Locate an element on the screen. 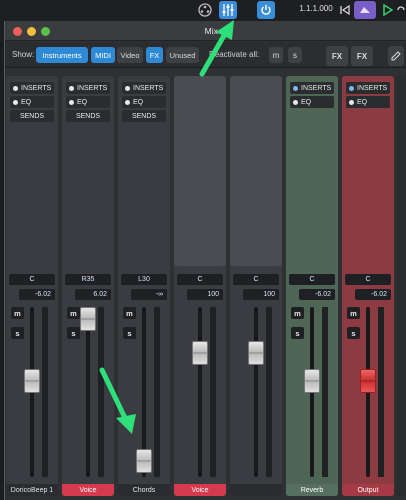  close-button is located at coordinates (17, 31).